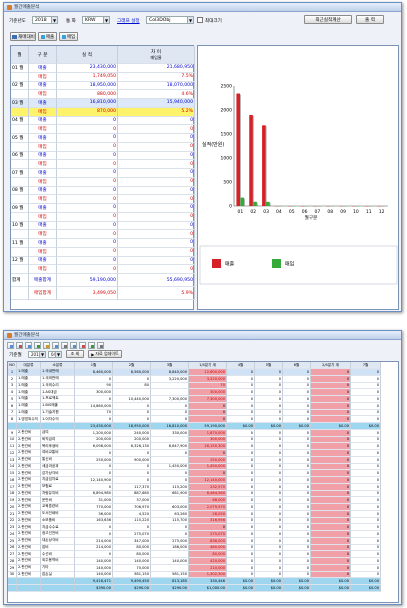  What do you see at coordinates (297, 365) in the screenshot?
I see `header-cell: 6월` at bounding box center [297, 365].